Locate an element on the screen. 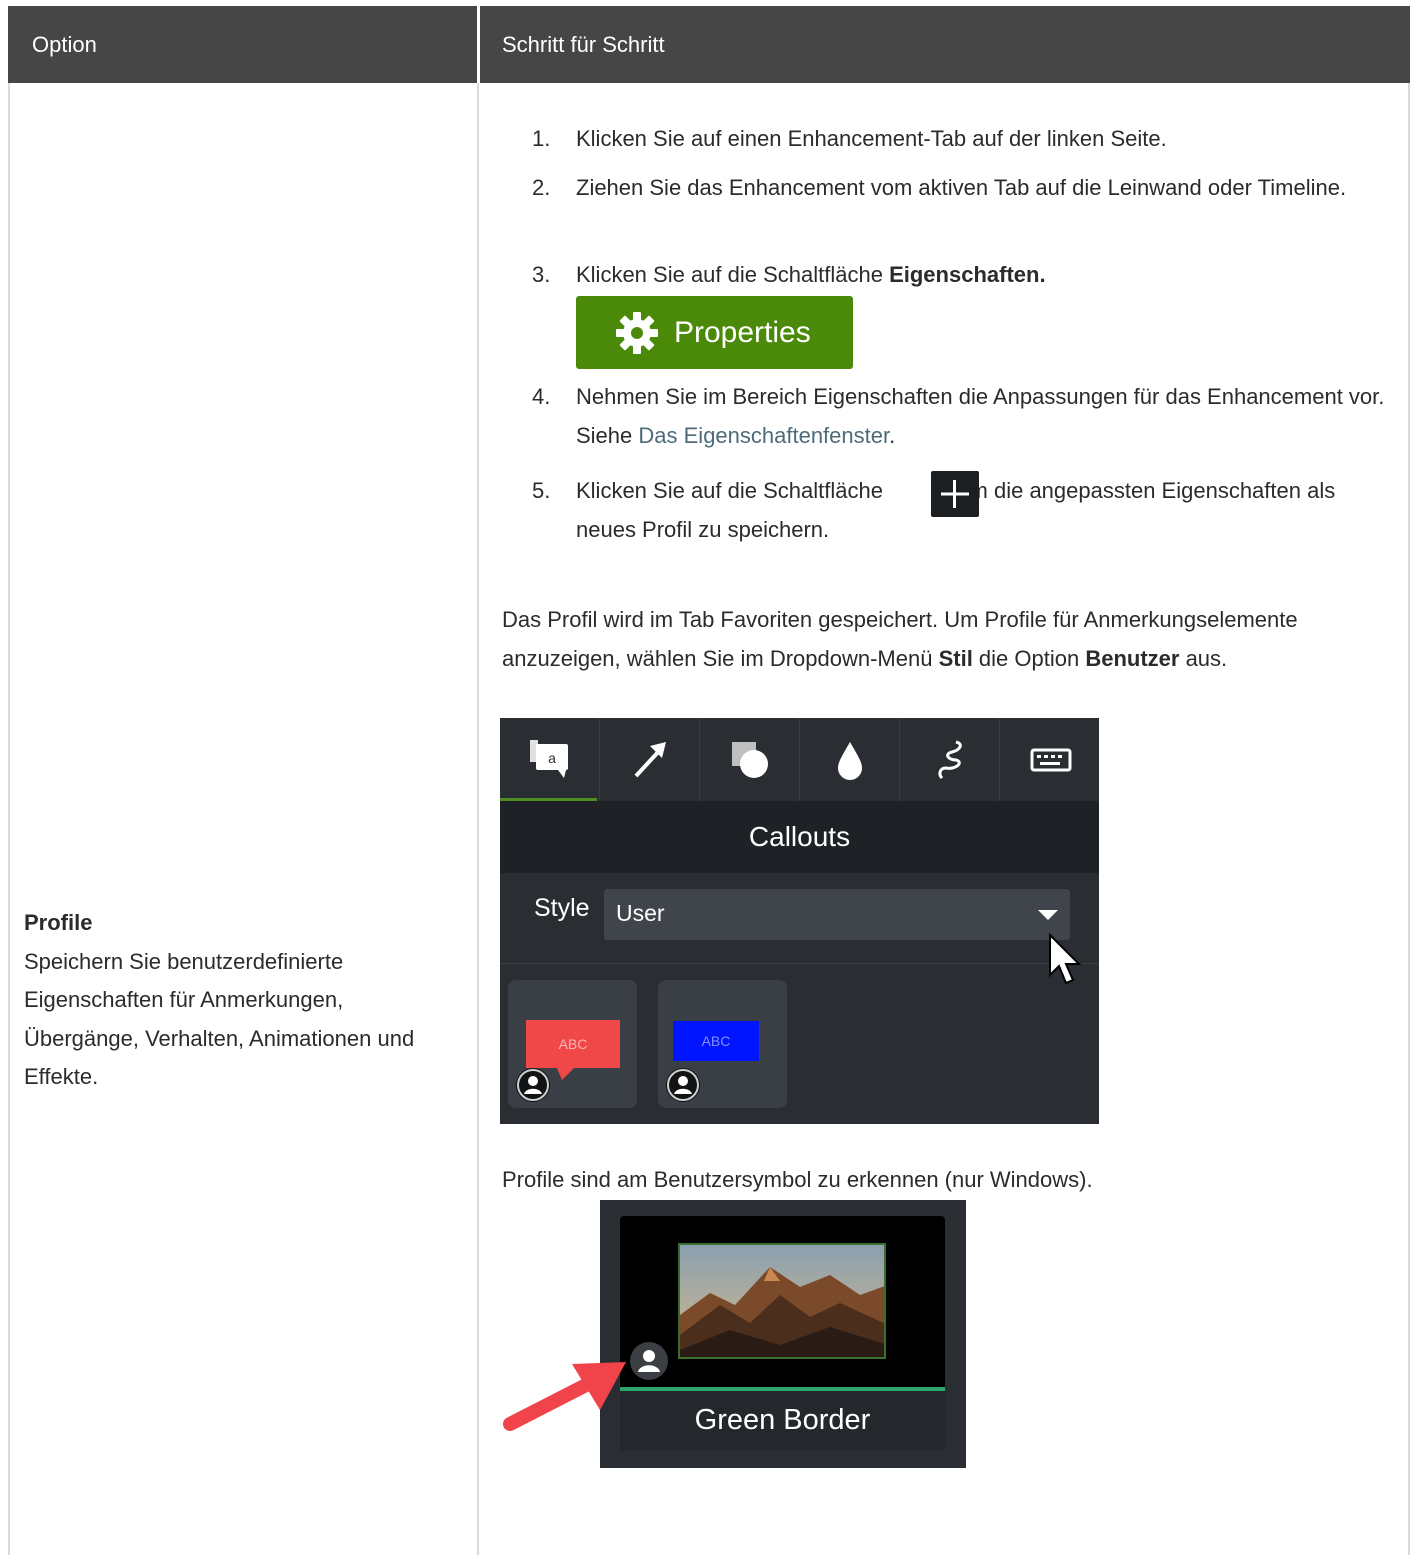  step-number: 1. is located at coordinates (541, 138).